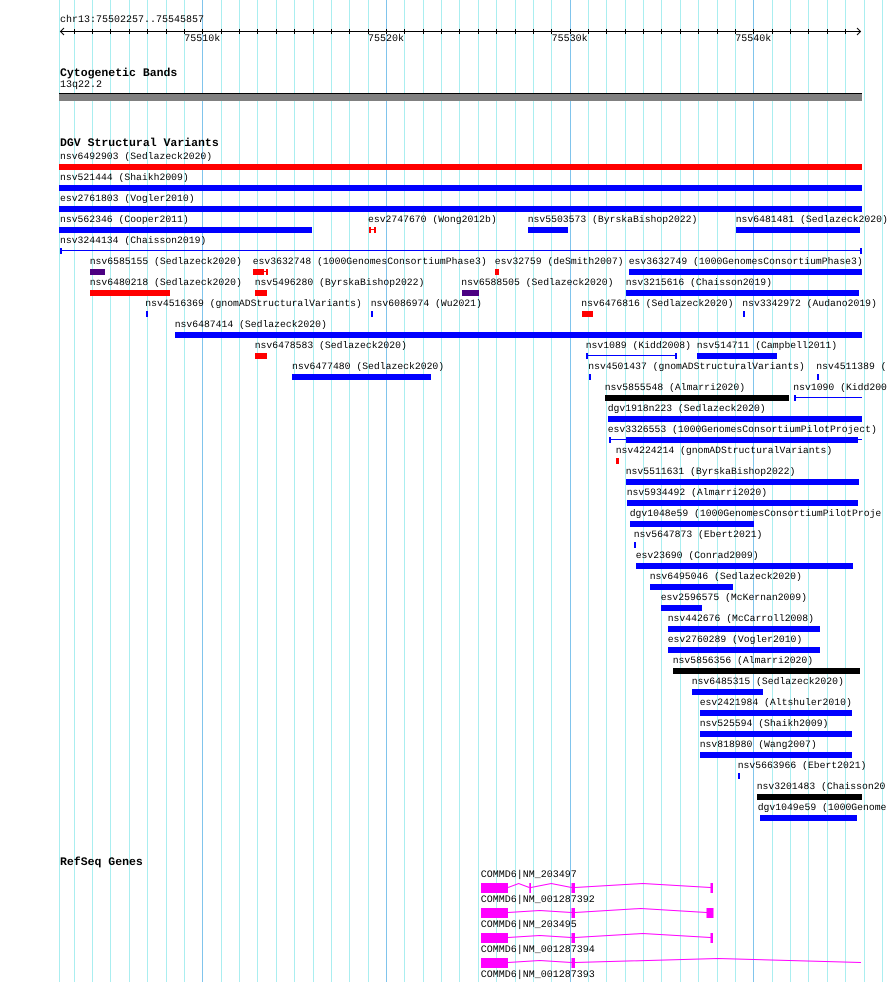 The image size is (890, 982). I want to click on cytoband-label: 13q22.2, so click(81, 86).